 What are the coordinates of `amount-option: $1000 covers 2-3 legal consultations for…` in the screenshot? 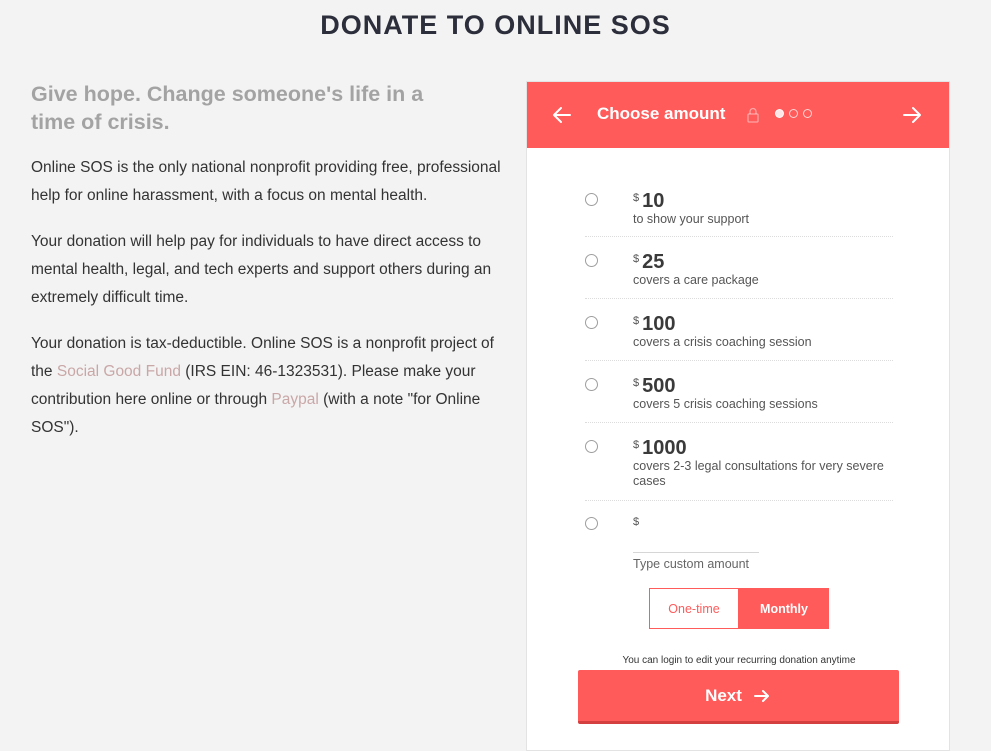 It's located at (739, 462).